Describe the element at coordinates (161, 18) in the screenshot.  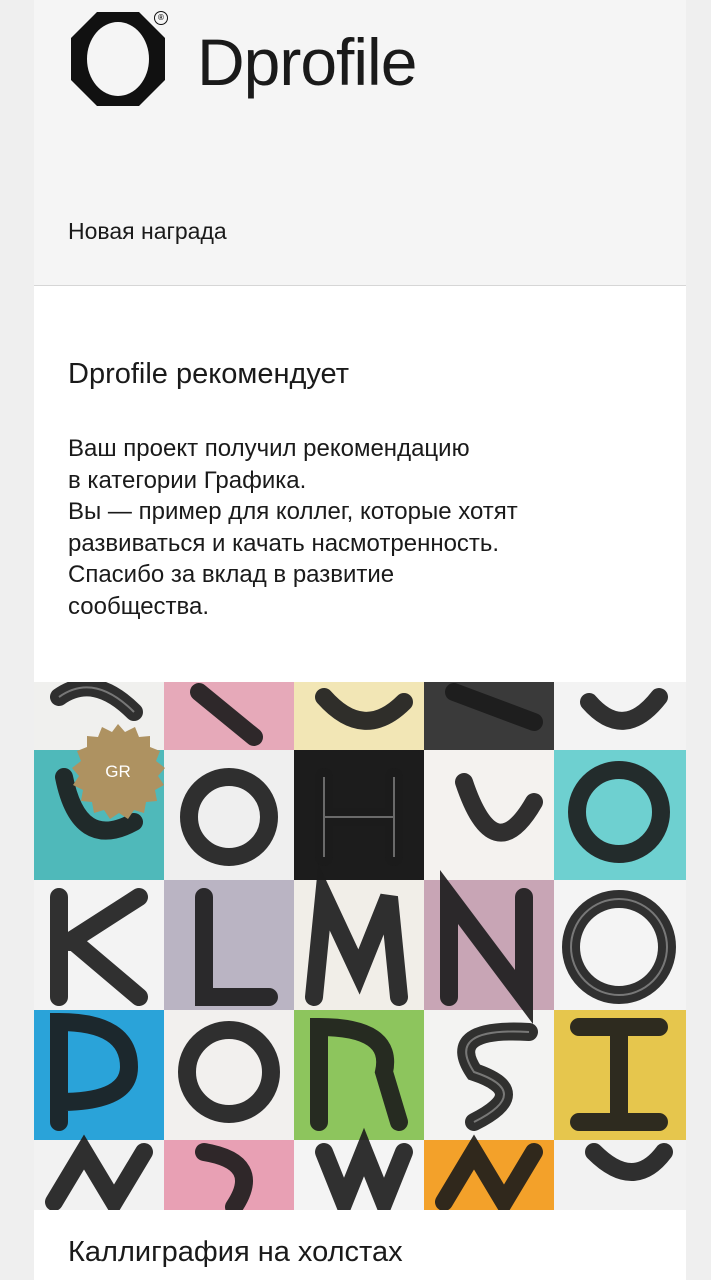
I see `registered-mark: ®` at that location.